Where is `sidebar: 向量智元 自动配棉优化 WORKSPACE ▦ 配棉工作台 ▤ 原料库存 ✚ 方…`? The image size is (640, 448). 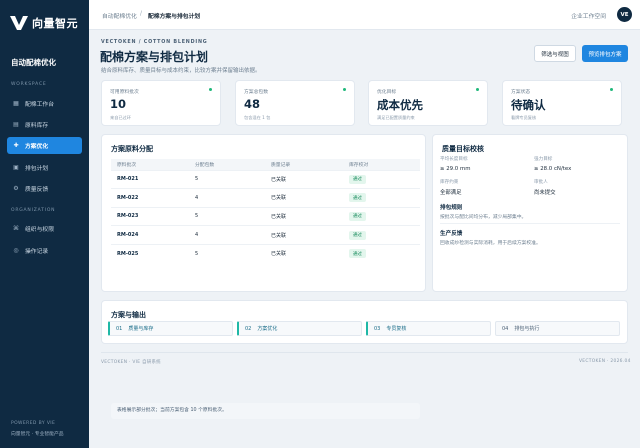 sidebar: 向量智元 自动配棉优化 WORKSPACE ▦ 配棉工作台 ▤ 原料库存 ✚ 方… is located at coordinates (44, 224).